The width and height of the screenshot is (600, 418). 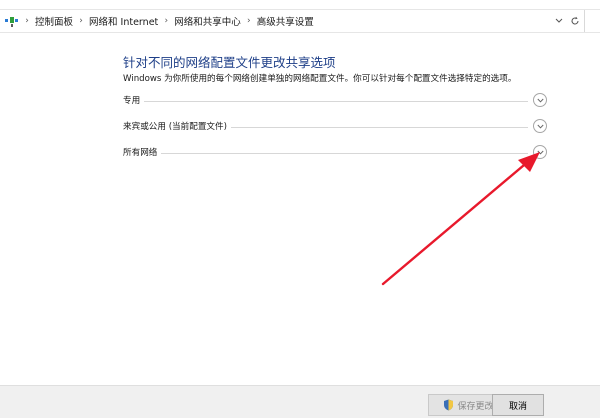 What do you see at coordinates (475, 406) in the screenshot?
I see `save-changes-label: 保存更改` at bounding box center [475, 406].